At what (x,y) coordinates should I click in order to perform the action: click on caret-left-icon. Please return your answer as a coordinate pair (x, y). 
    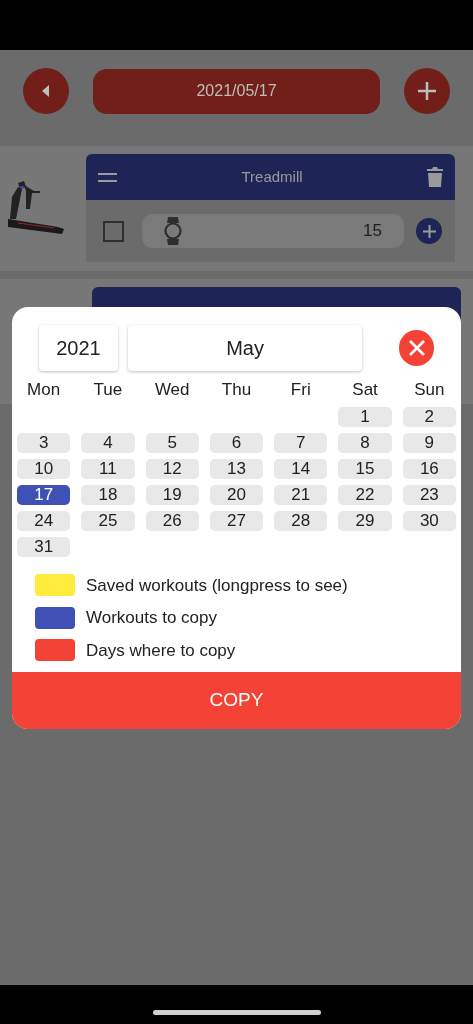
    Looking at the image, I should click on (45, 91).